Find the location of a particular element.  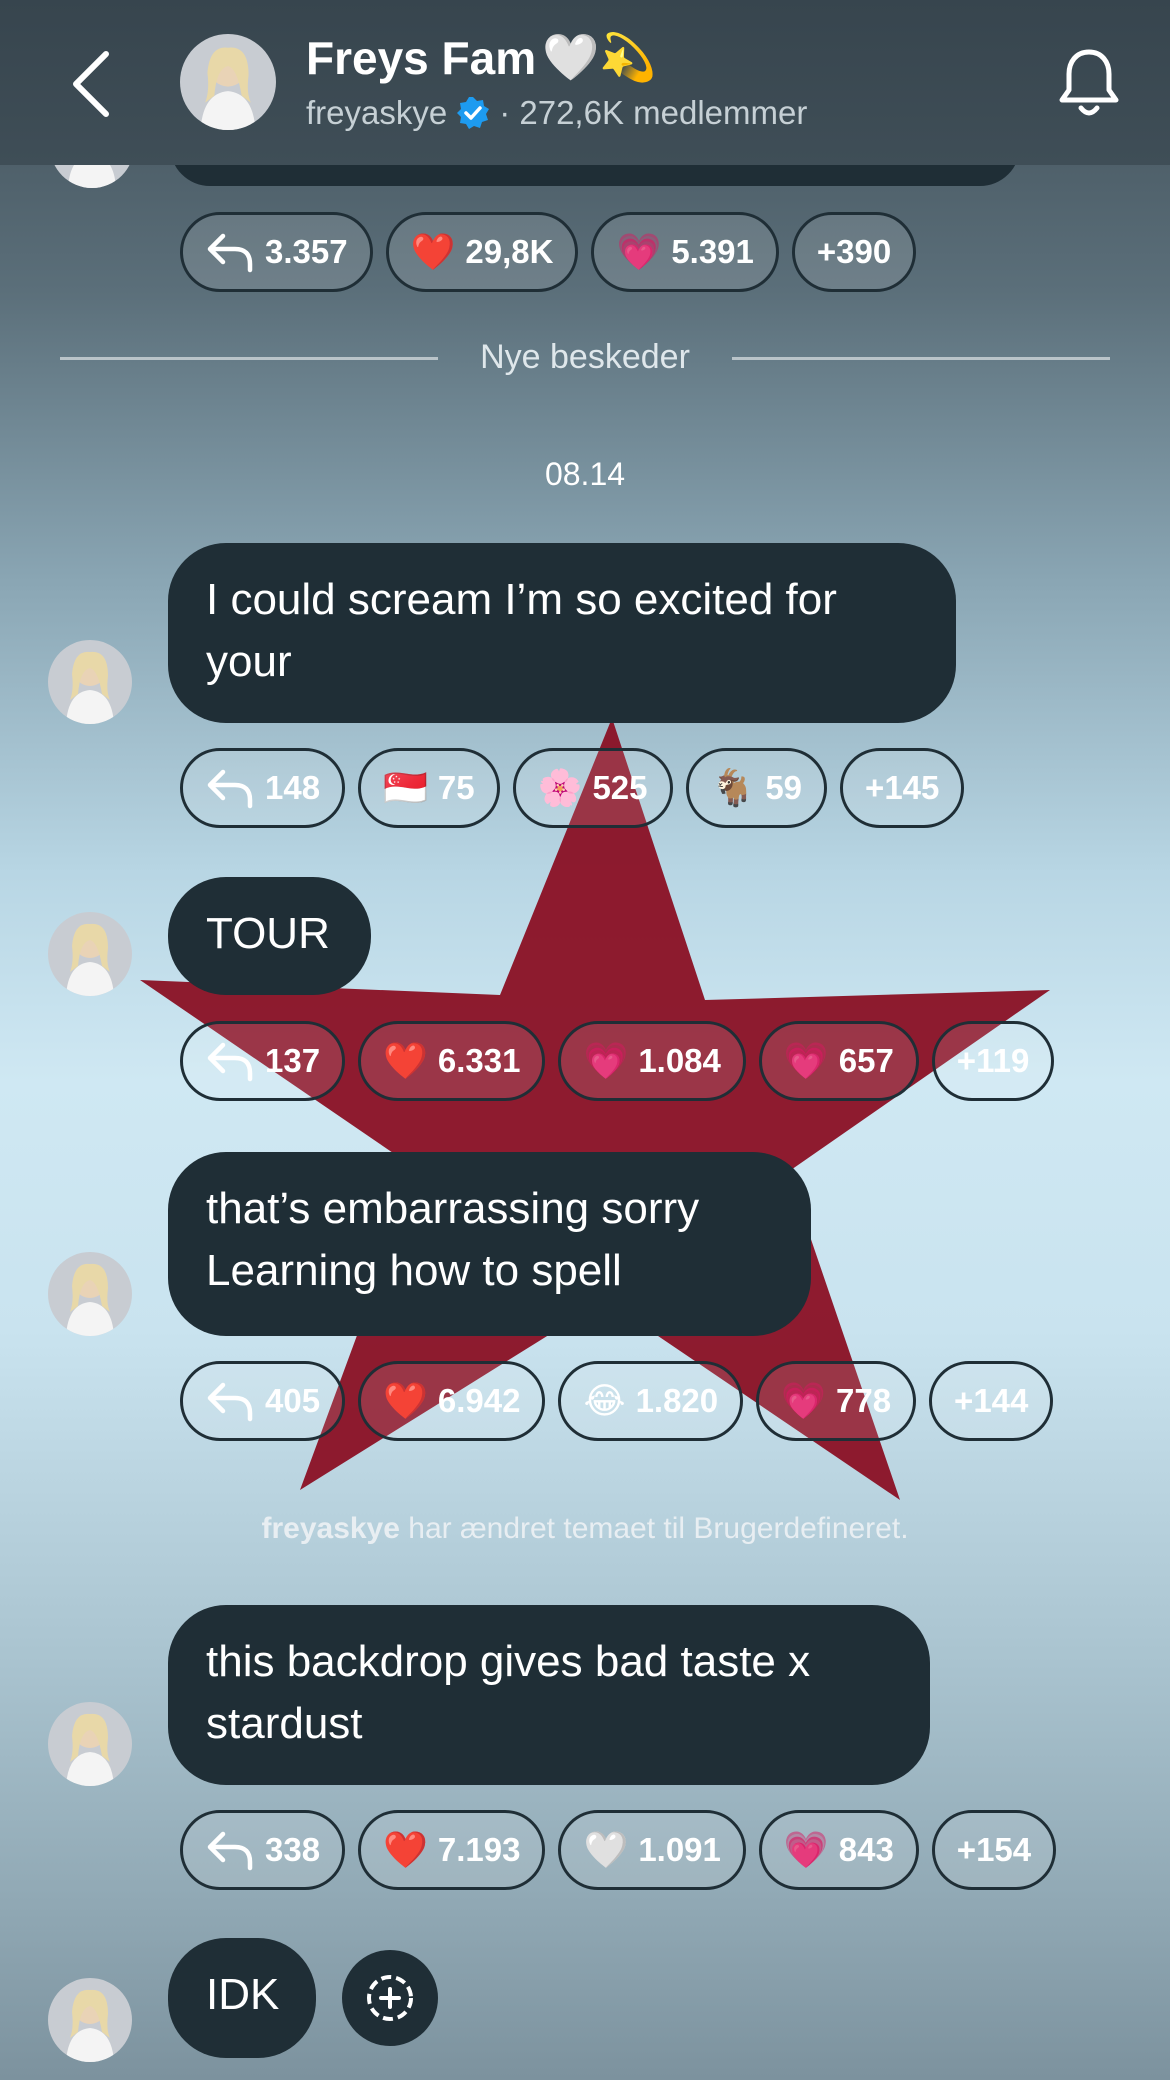

reply-count-button: 137 is located at coordinates (263, 1061).